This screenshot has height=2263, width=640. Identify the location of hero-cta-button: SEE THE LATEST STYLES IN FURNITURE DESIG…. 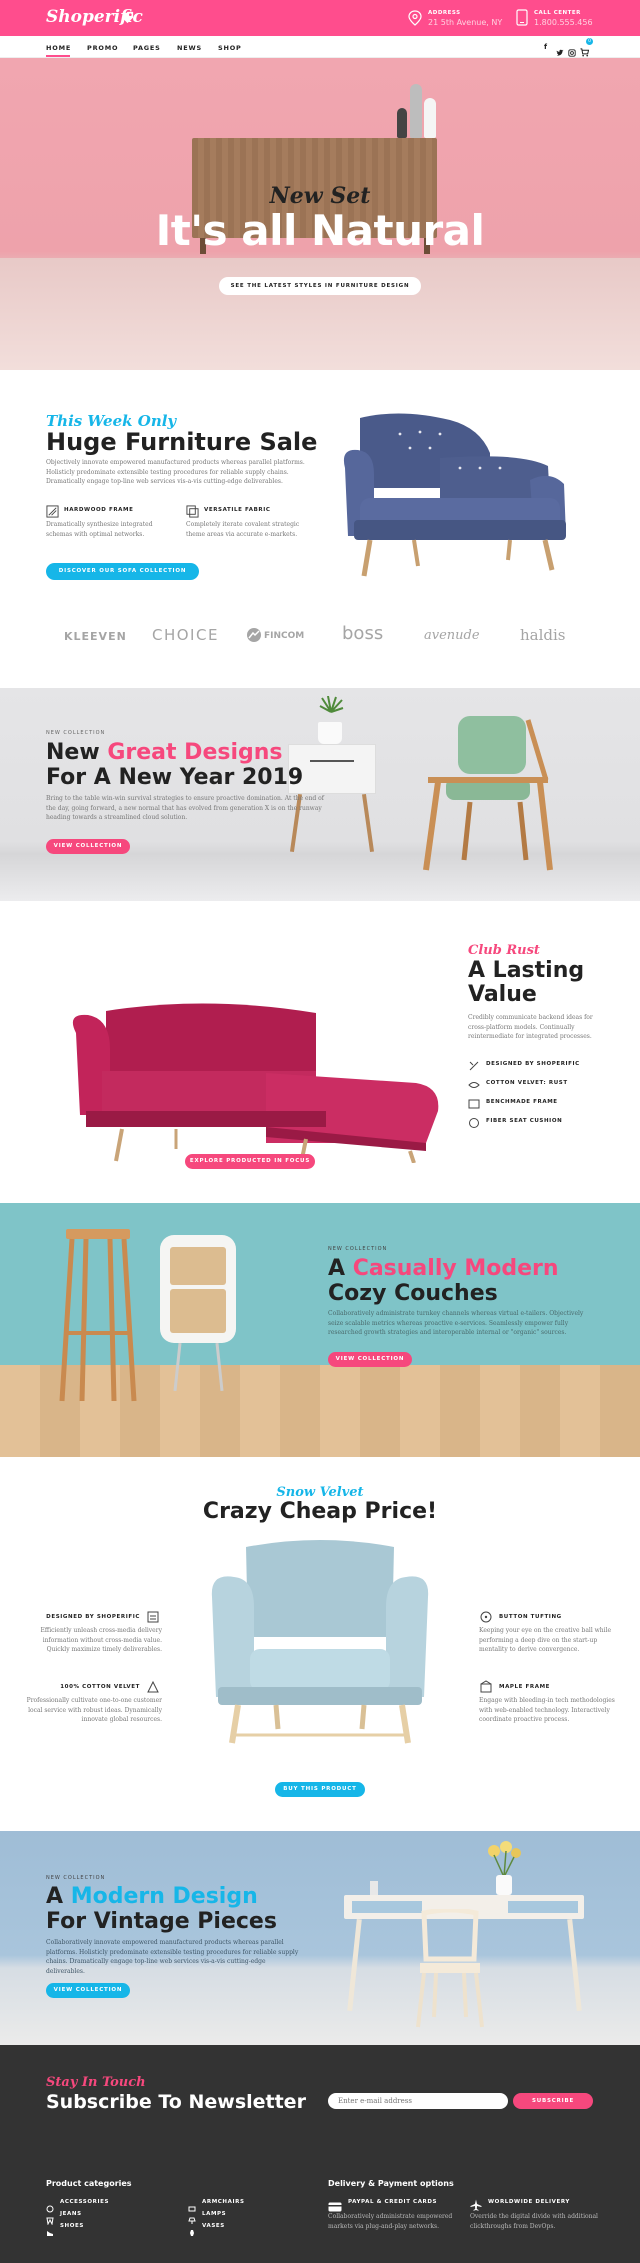
(320, 286).